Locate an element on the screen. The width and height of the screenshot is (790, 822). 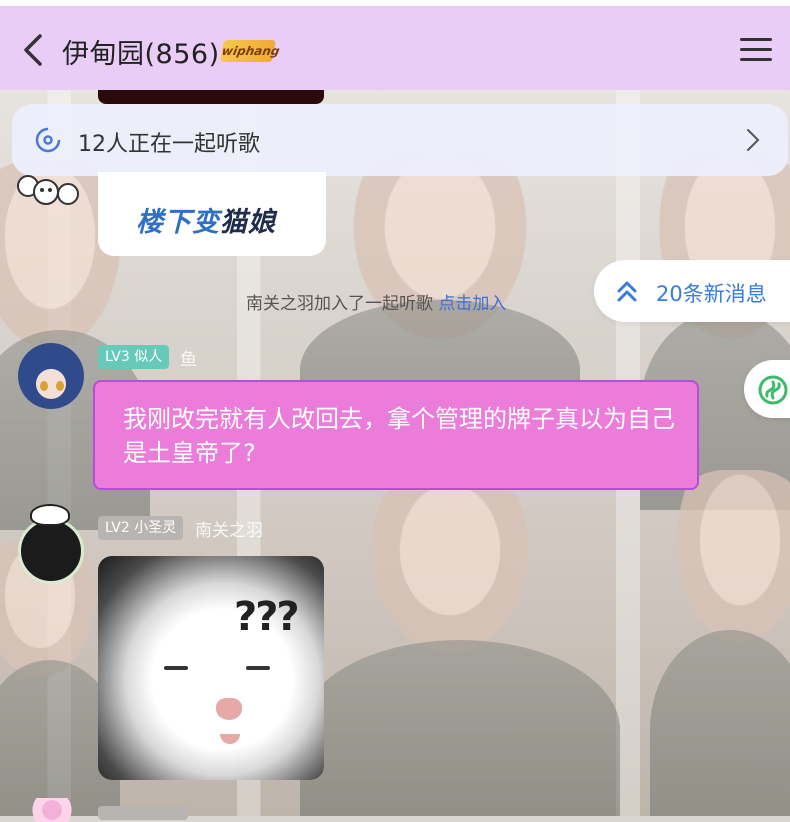
listen-banner-text: 12人正在一起听歌 is located at coordinates (169, 144).